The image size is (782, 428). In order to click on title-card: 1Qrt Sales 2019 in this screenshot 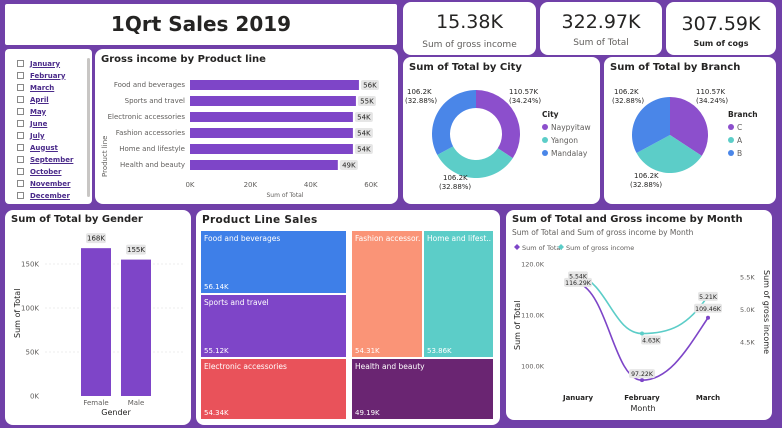, I will do `click(201, 24)`.